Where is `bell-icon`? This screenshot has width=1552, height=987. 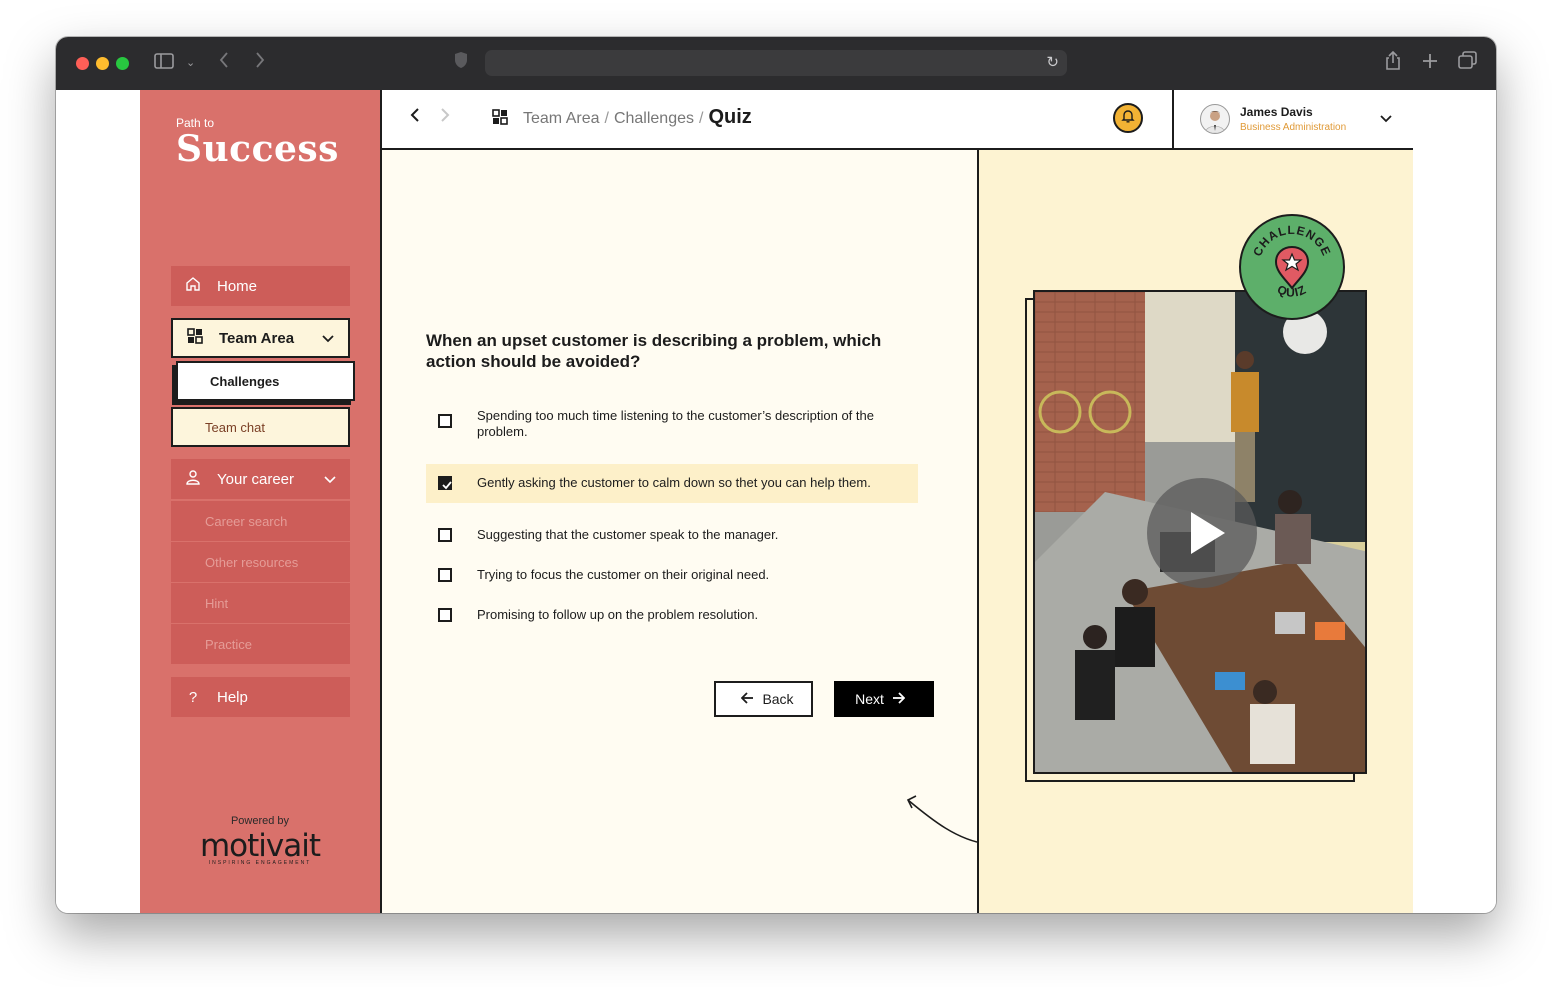
bell-icon is located at coordinates (1128, 118).